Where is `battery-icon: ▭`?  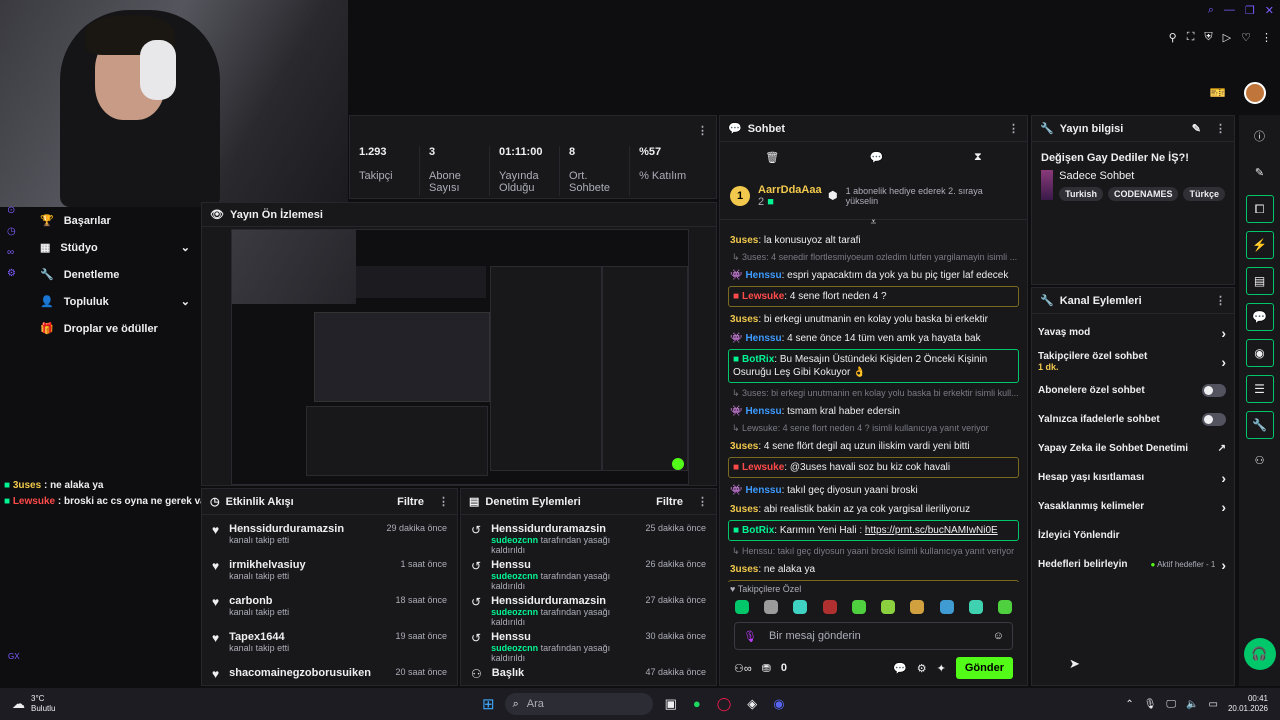
battery-icon: ▭ is located at coordinates (1213, 704).